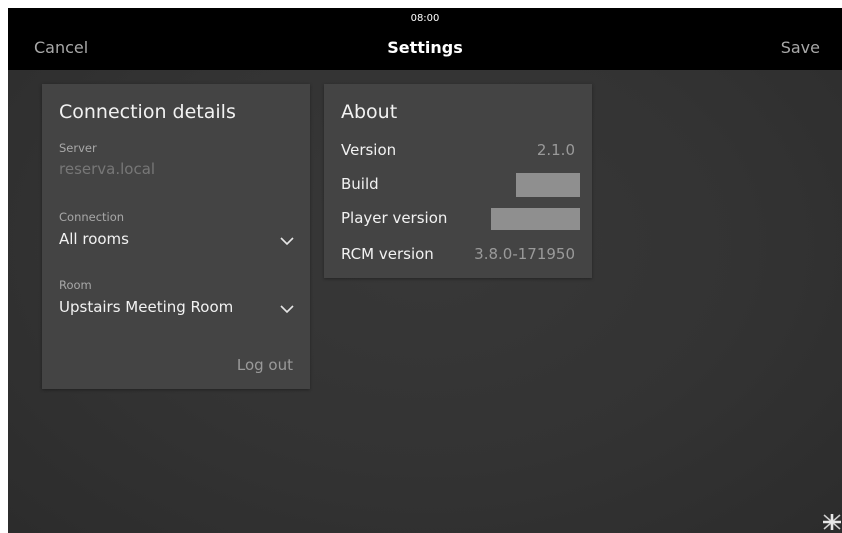  Describe the element at coordinates (832, 522) in the screenshot. I see `uk-flag-icon` at that location.